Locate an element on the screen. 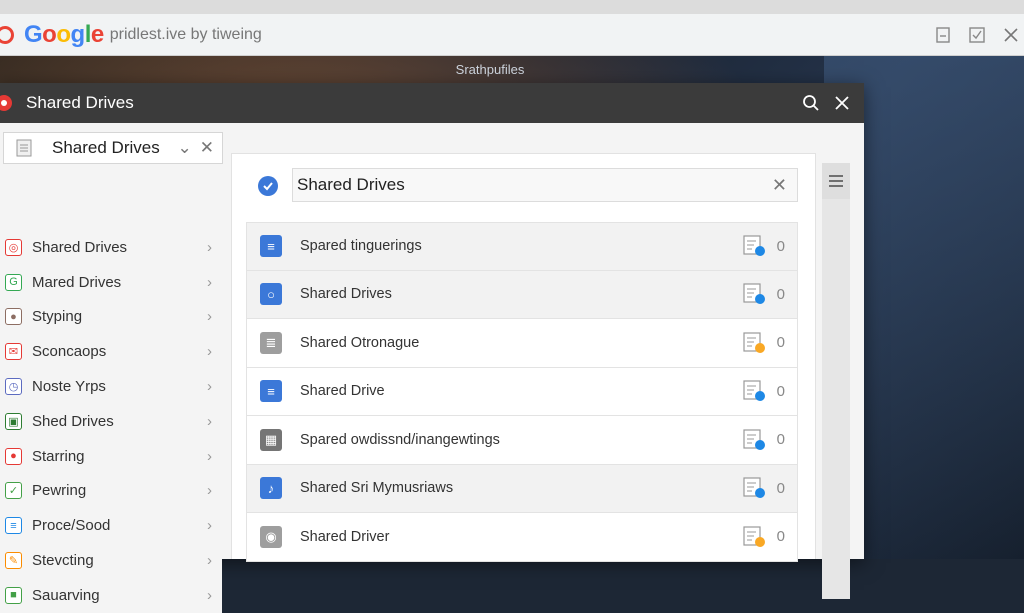  cursor-doc-icon: ≣ is located at coordinates (271, 342).